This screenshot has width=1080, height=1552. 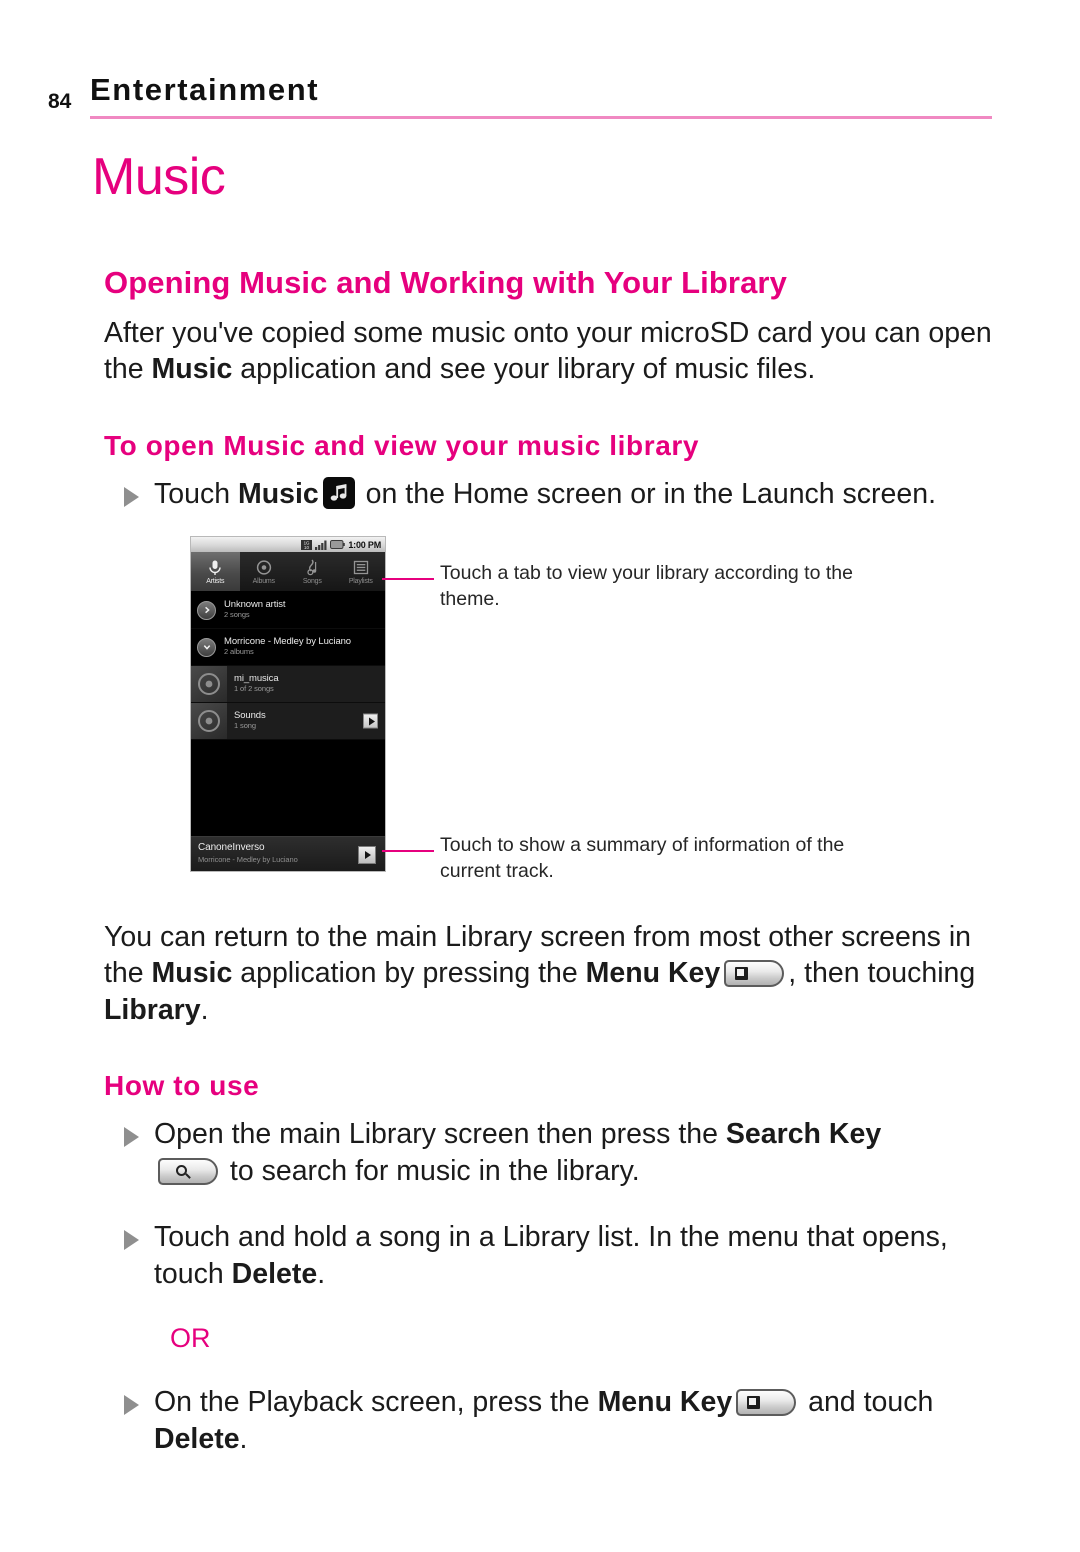 I want to click on battery-icon, so click(x=338, y=544).